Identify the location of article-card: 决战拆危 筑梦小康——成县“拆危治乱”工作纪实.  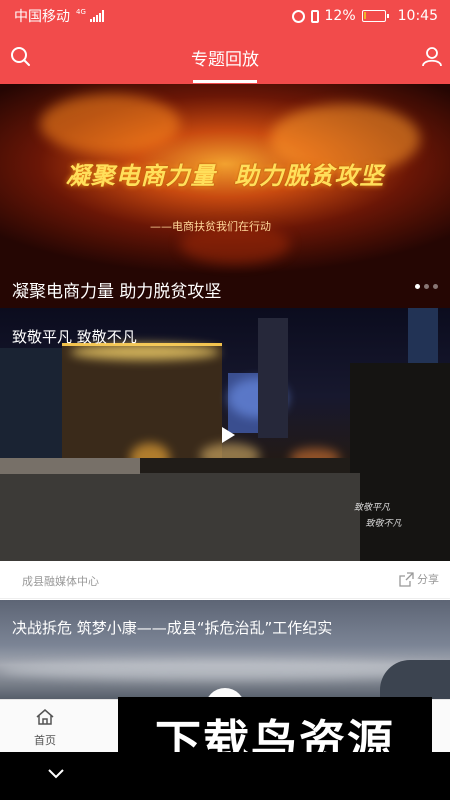
(225, 650).